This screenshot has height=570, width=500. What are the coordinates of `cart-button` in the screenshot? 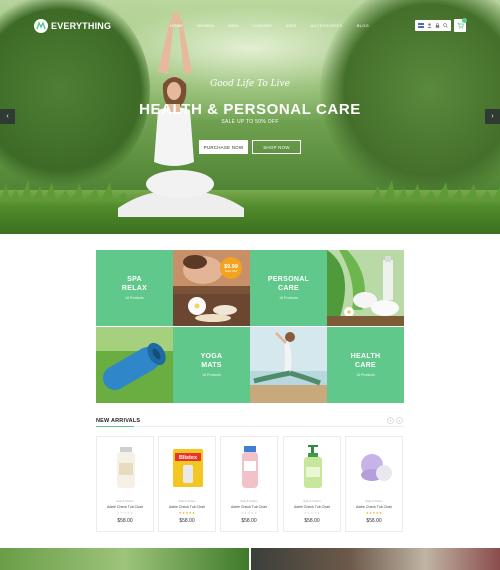 It's located at (460, 25).